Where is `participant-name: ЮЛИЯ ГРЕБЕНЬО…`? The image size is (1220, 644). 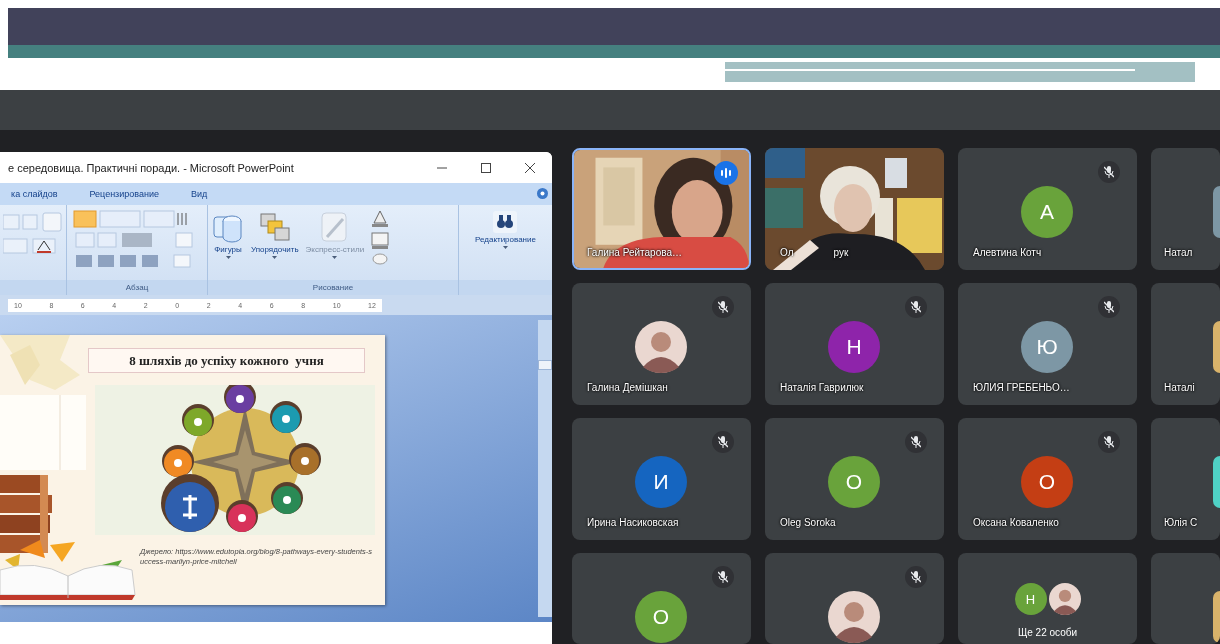 participant-name: ЮЛИЯ ГРЕБЕНЬО… is located at coordinates (1021, 387).